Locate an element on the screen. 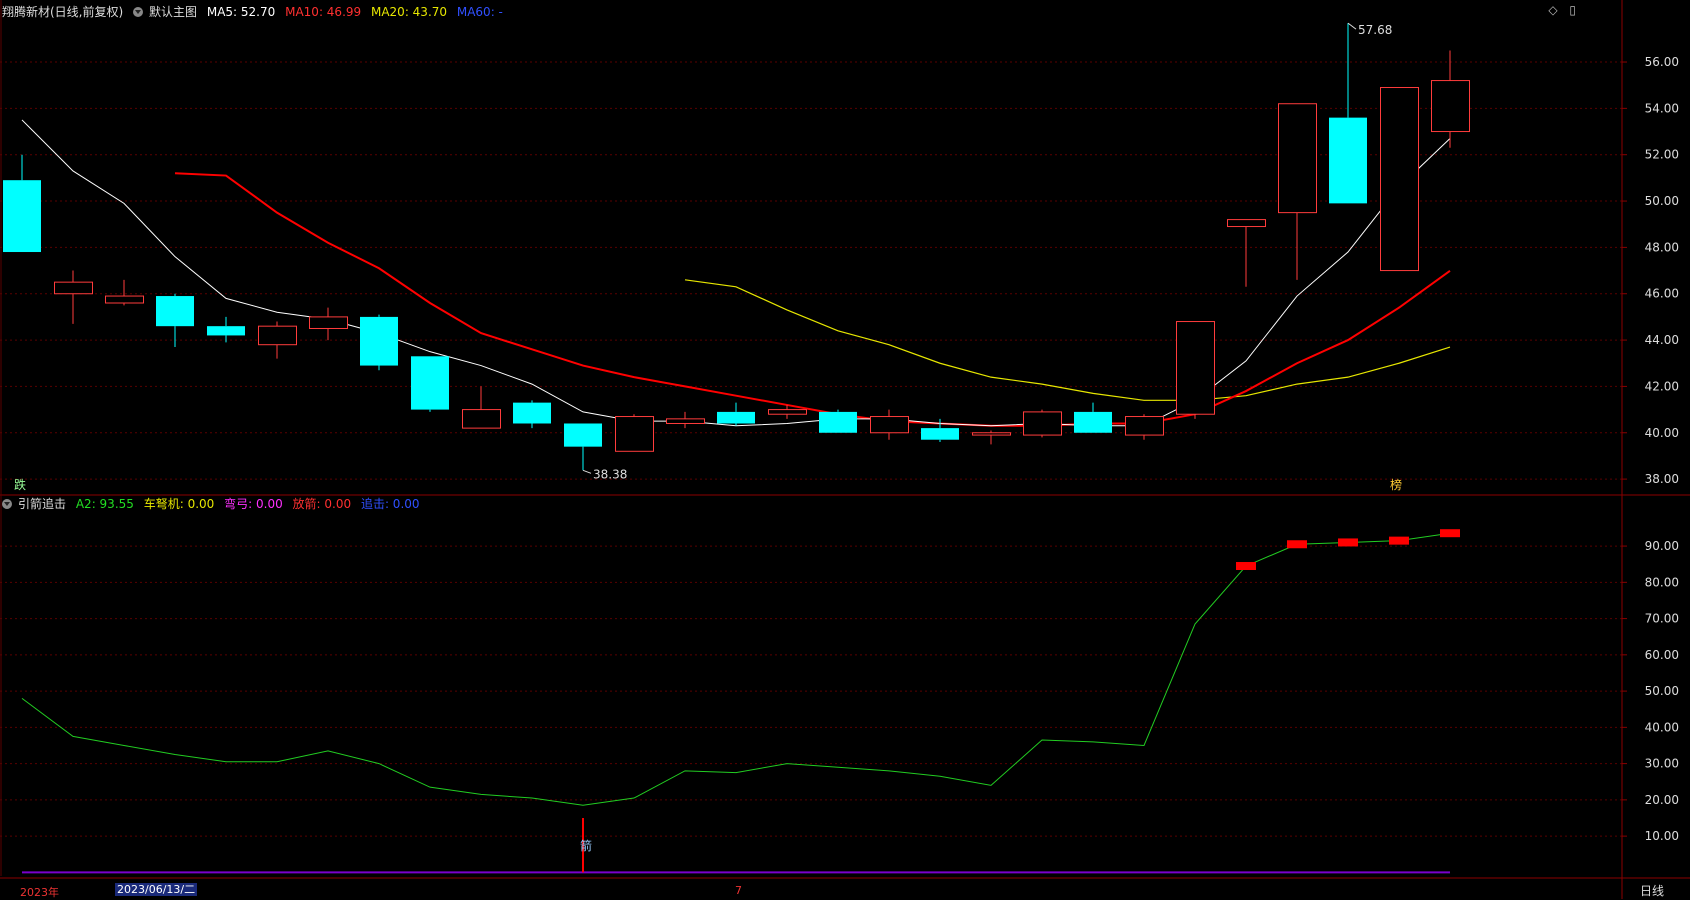  indicator-tick-label: 50.00 is located at coordinates (1662, 691).